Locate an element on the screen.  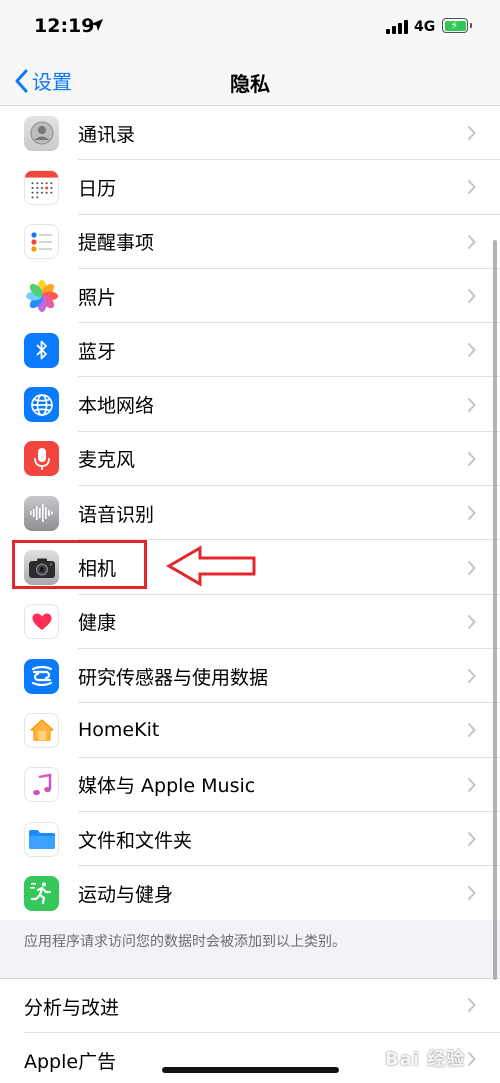
footer-note-text: 应用程序请求访问您的数据时会被添加到以上类别。 is located at coordinates (185, 942).